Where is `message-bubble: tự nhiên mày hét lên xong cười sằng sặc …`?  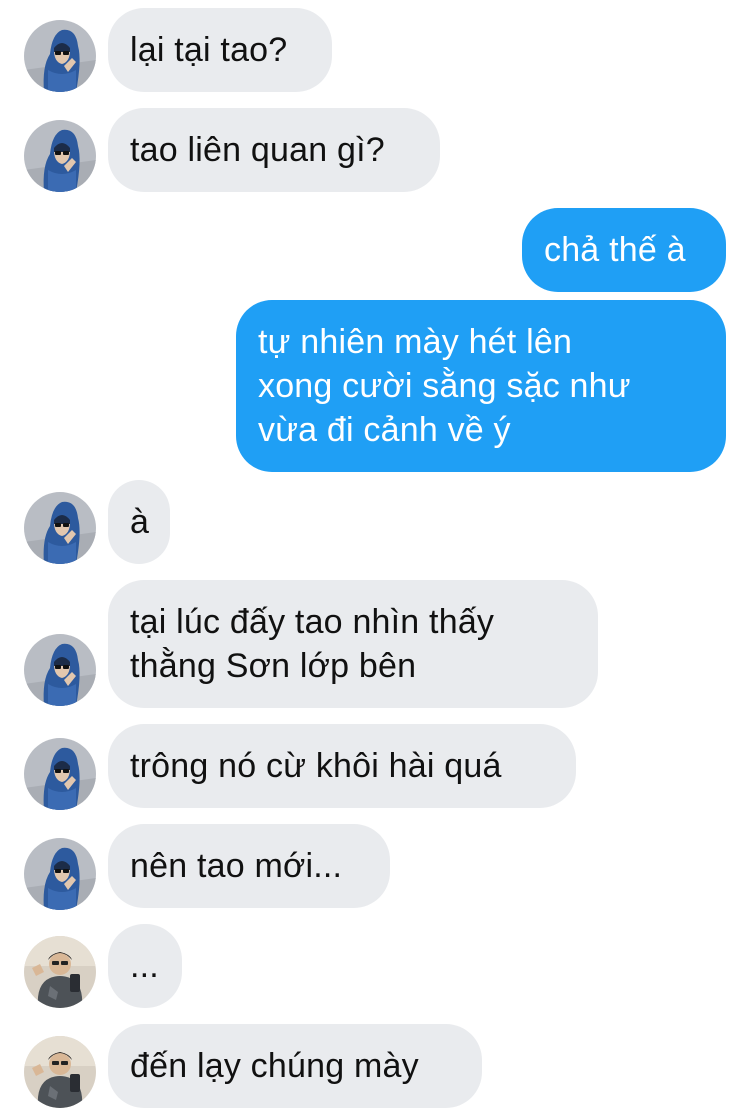 message-bubble: tự nhiên mày hét lên xong cười sằng sặc … is located at coordinates (481, 386).